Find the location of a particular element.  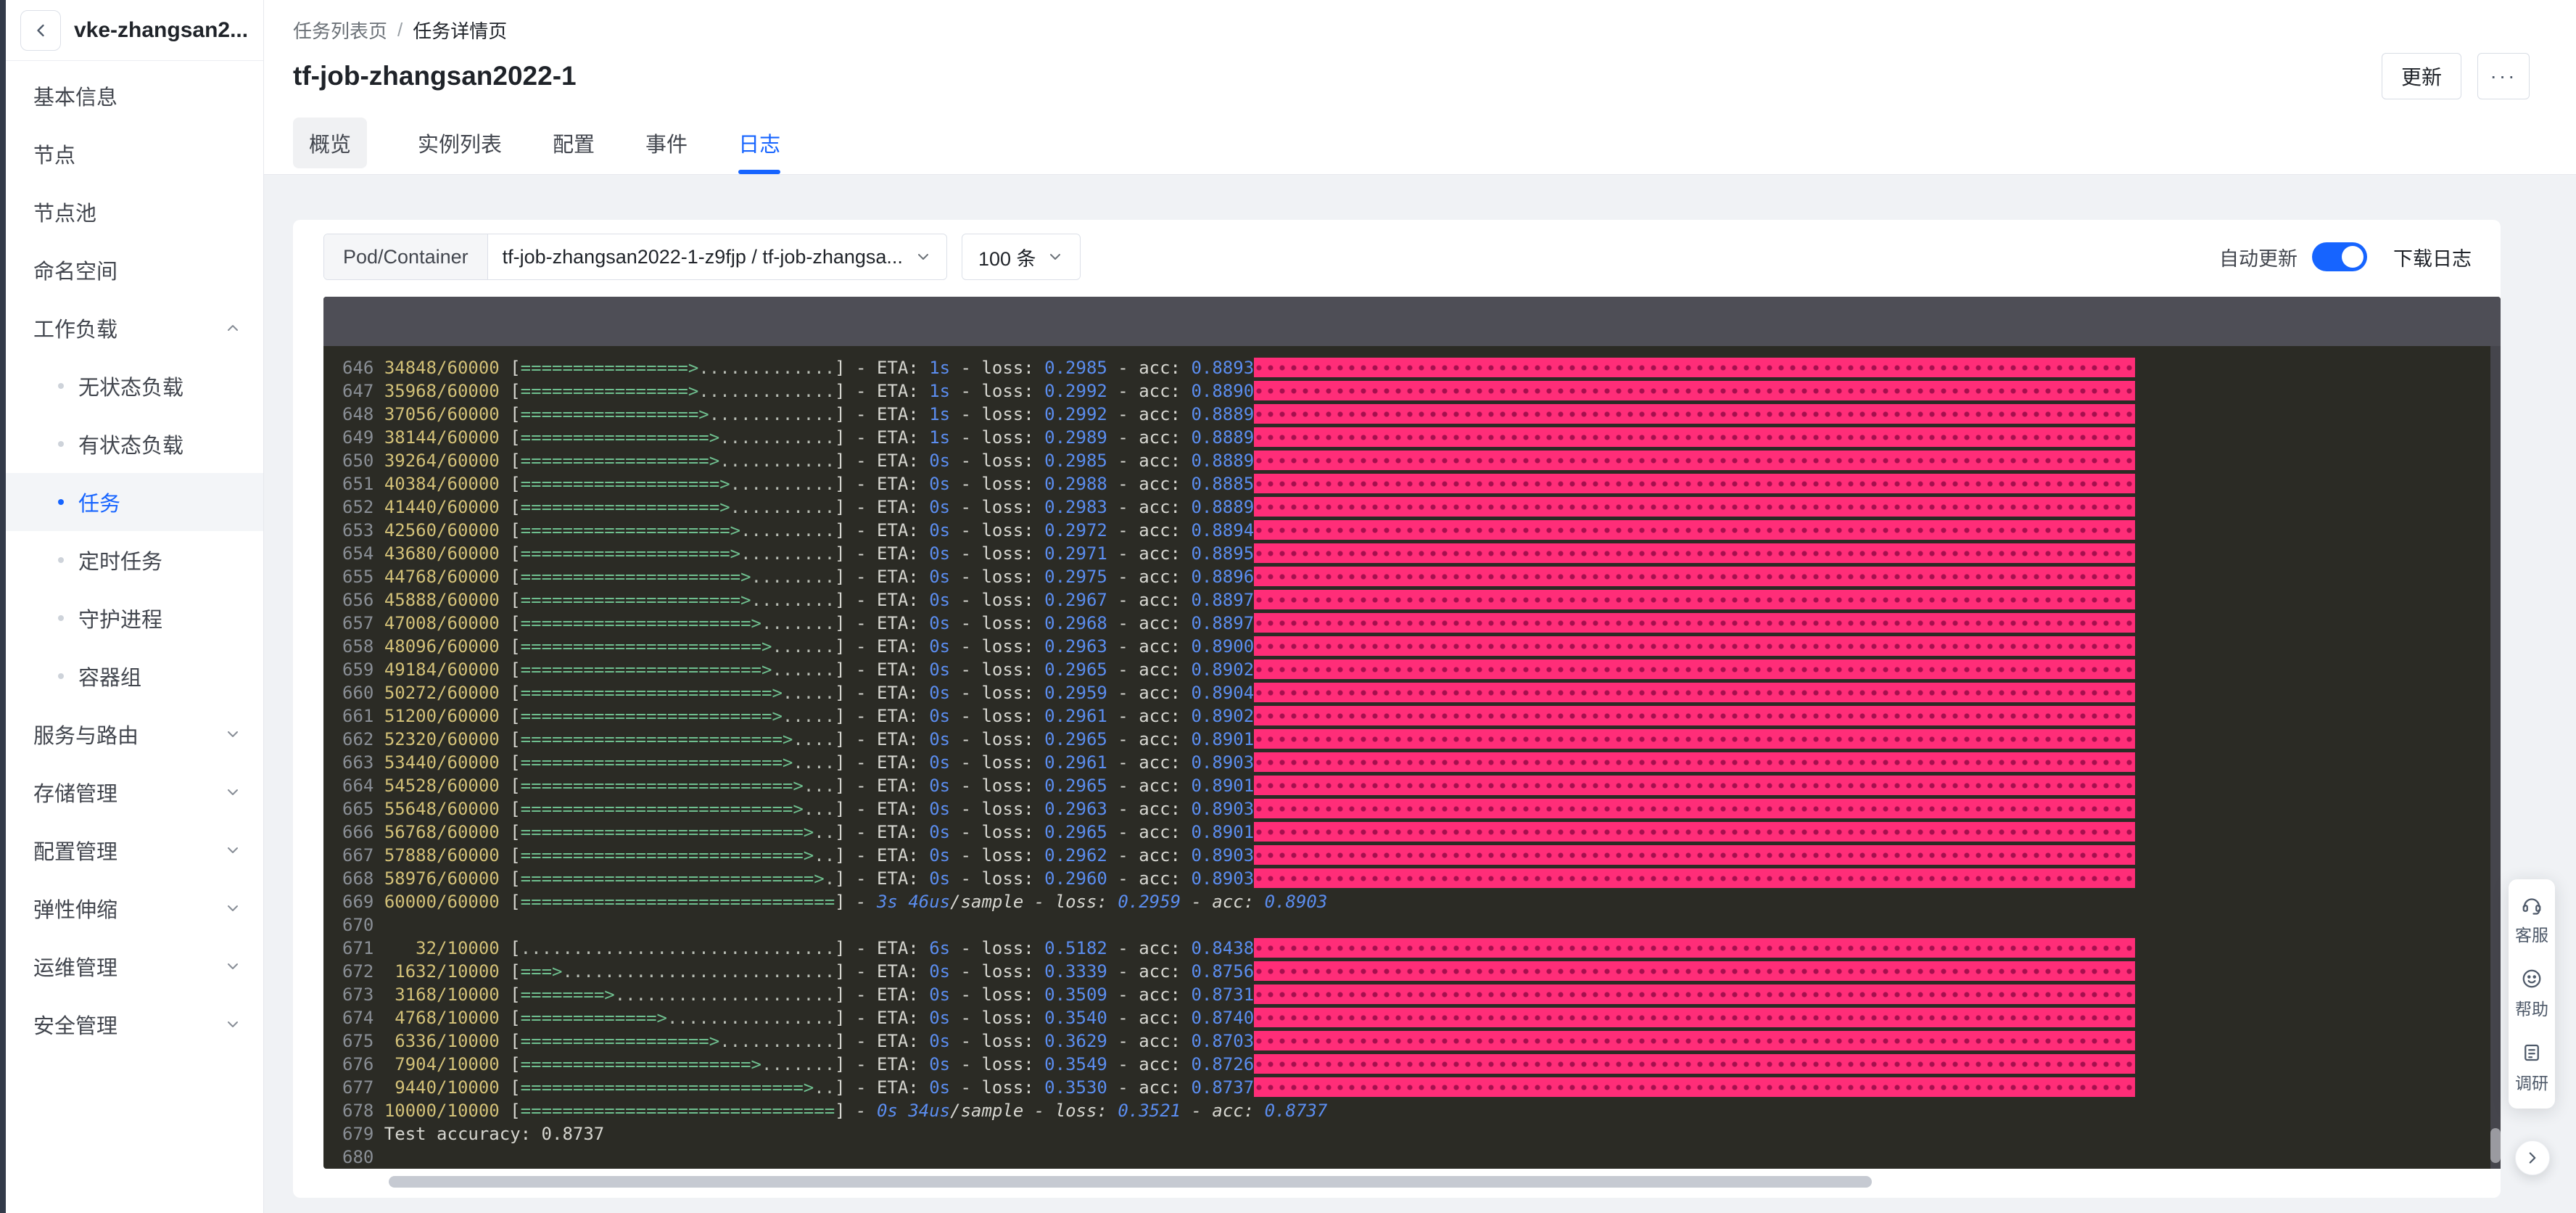

tab-实例列表: 实例列表 is located at coordinates (460, 143).